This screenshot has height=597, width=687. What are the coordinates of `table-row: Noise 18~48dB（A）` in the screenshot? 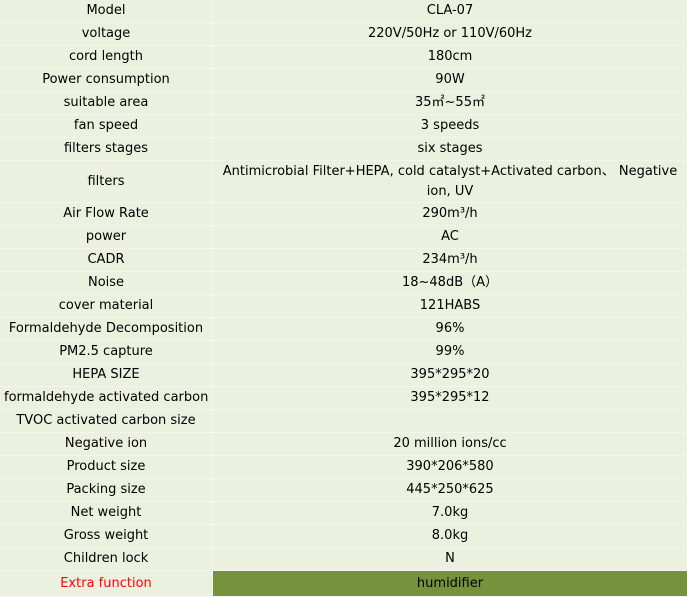 It's located at (343, 283).